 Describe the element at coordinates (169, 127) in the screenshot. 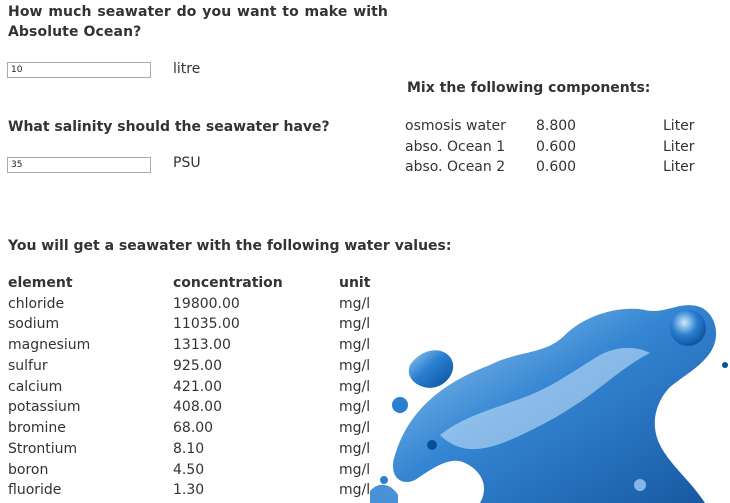

I see `salinity-question: What salinity should the seawater have?` at that location.